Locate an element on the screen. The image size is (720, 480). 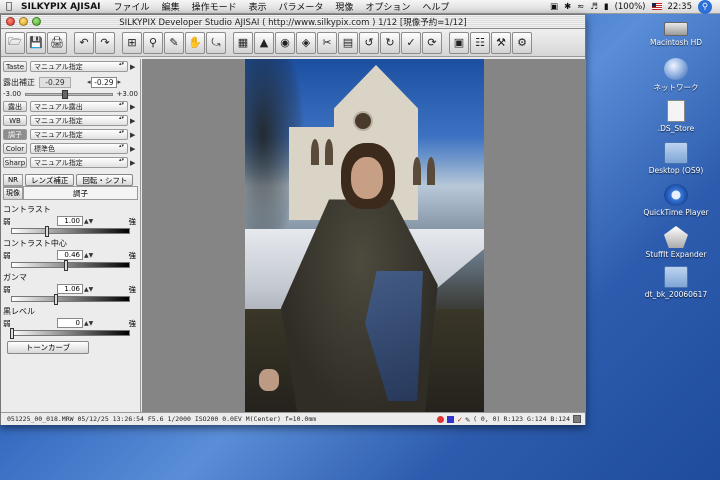
contrast-center-slider-knob is located at coordinates (65, 265).